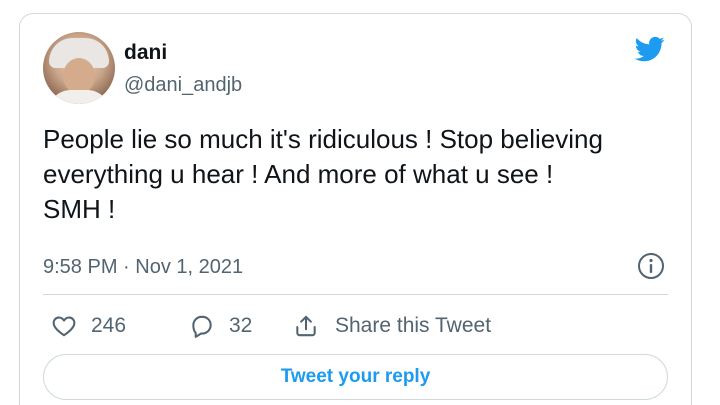  What do you see at coordinates (241, 325) in the screenshot?
I see `reply-count: 32` at bounding box center [241, 325].